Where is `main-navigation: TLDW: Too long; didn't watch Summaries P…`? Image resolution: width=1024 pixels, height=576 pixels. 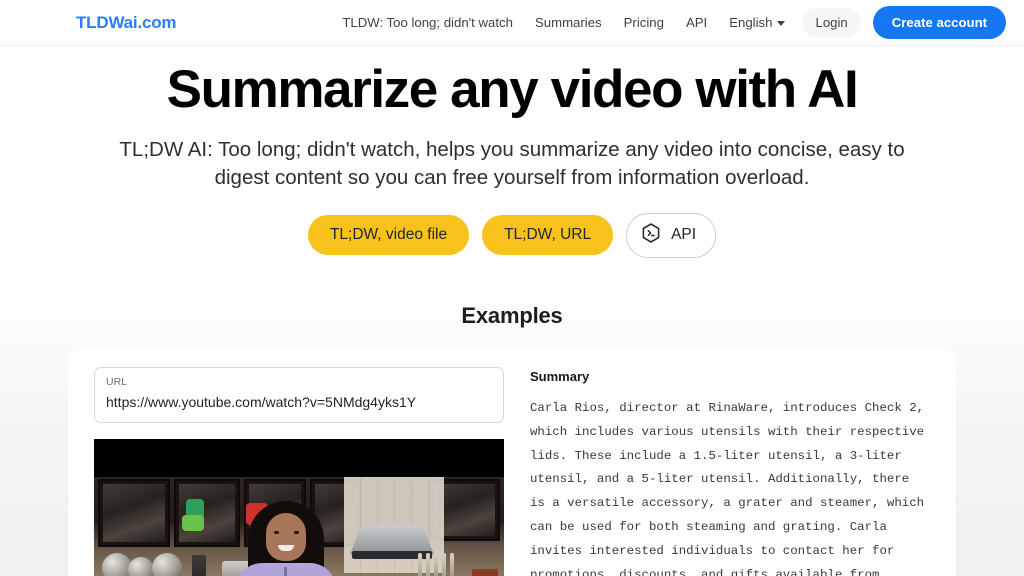 main-navigation: TLDW: Too long; didn't watch Summaries P… is located at coordinates (669, 22).